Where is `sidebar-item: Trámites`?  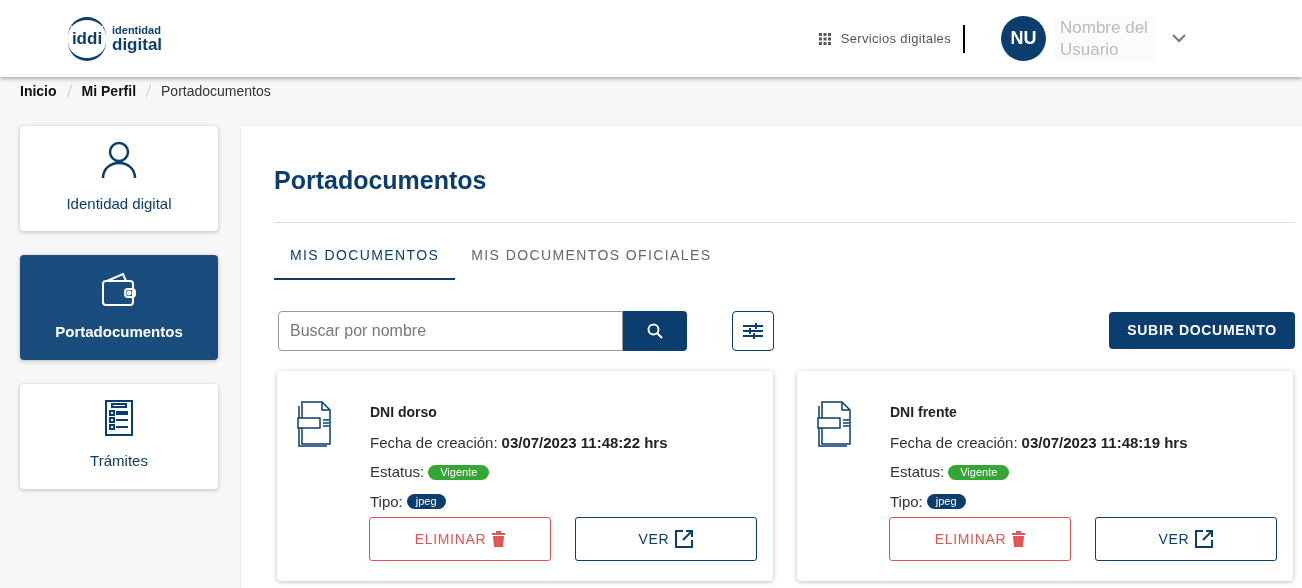 sidebar-item: Trámites is located at coordinates (119, 436).